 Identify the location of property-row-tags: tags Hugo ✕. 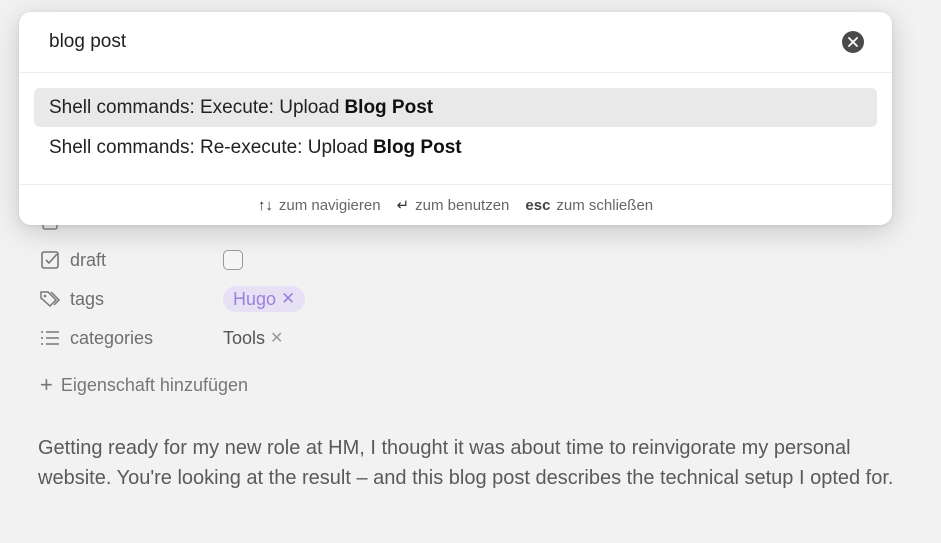
(172, 299).